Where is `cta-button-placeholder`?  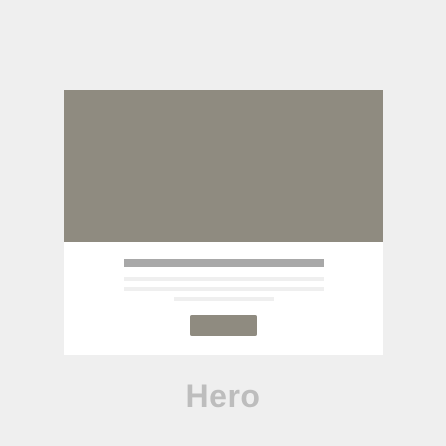 cta-button-placeholder is located at coordinates (223, 325).